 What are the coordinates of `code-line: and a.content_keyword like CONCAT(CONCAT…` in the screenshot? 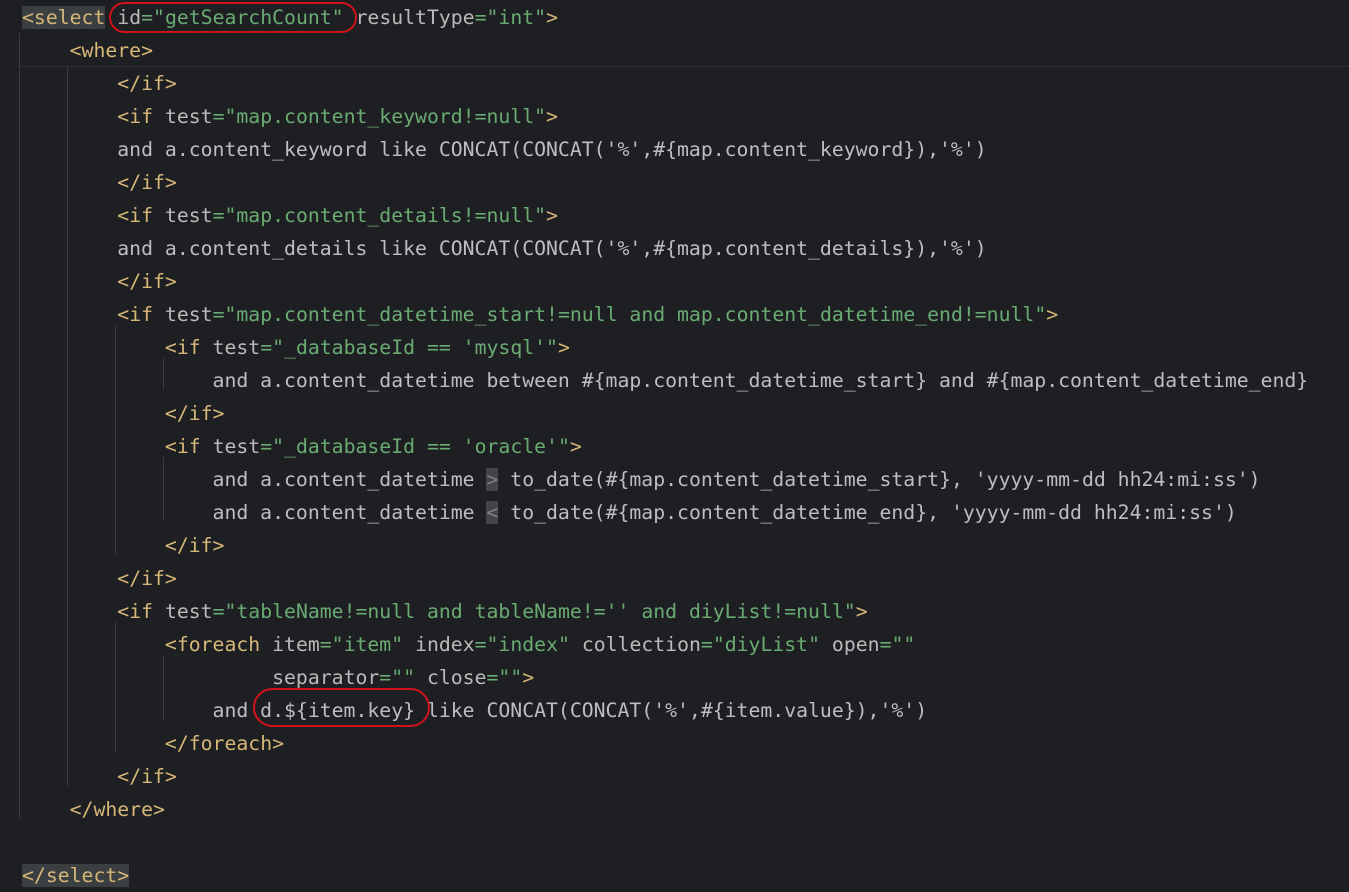 It's located at (504, 149).